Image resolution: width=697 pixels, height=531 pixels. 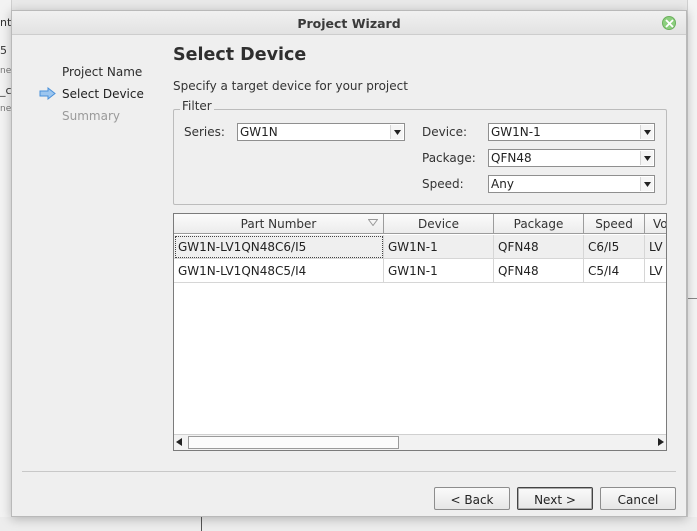 I want to click on background-text: 5, so click(x=3, y=50).